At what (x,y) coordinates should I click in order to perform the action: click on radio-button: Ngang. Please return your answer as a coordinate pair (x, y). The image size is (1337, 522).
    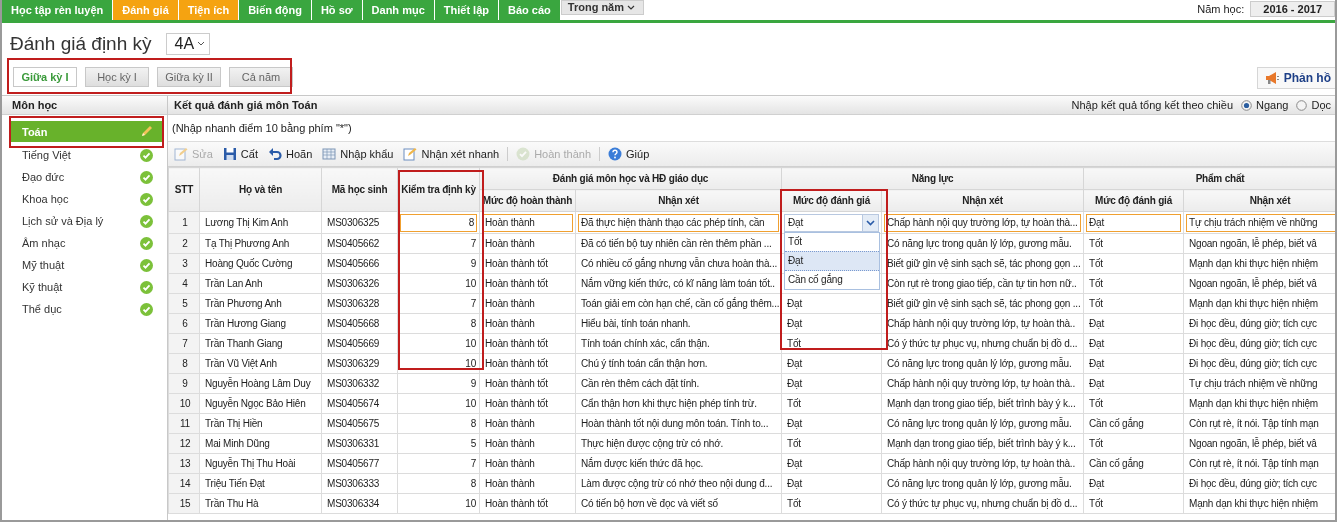
    Looking at the image, I should click on (1265, 105).